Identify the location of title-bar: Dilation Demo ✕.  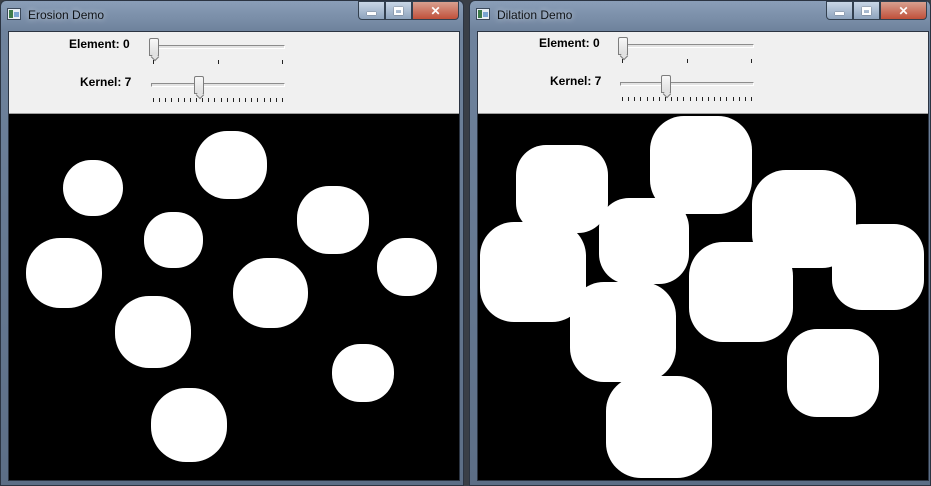
(700, 15).